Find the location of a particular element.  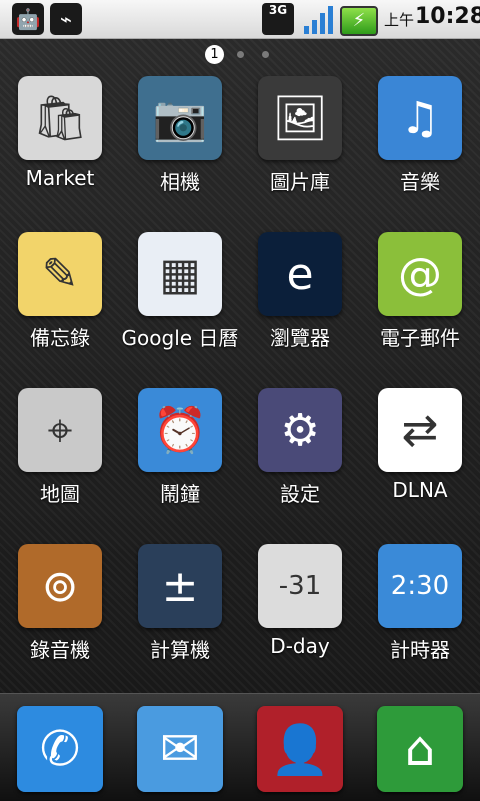

app-gallery: 🖼 圖片庫 is located at coordinates (300, 151).